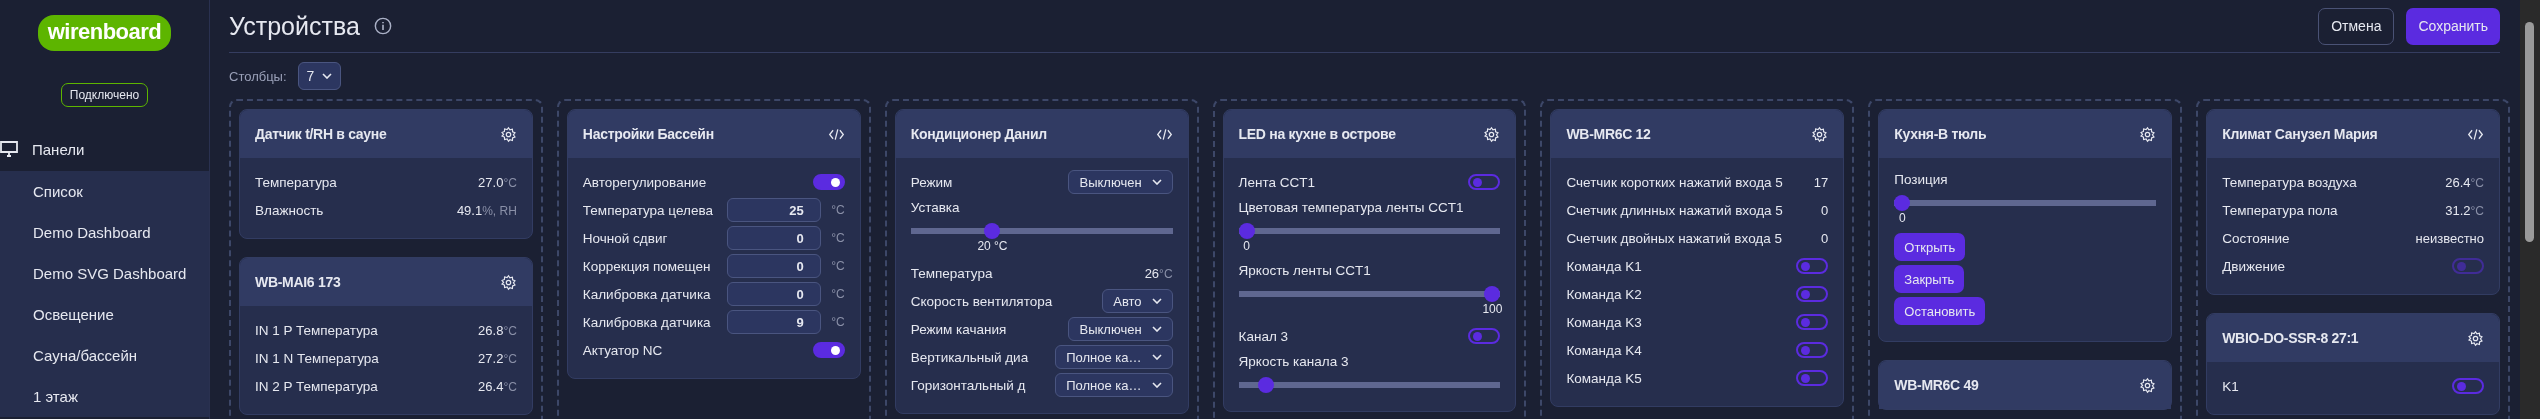  Describe the element at coordinates (104, 232) in the screenshot. I see `nav-item: Demo Dashboard` at that location.